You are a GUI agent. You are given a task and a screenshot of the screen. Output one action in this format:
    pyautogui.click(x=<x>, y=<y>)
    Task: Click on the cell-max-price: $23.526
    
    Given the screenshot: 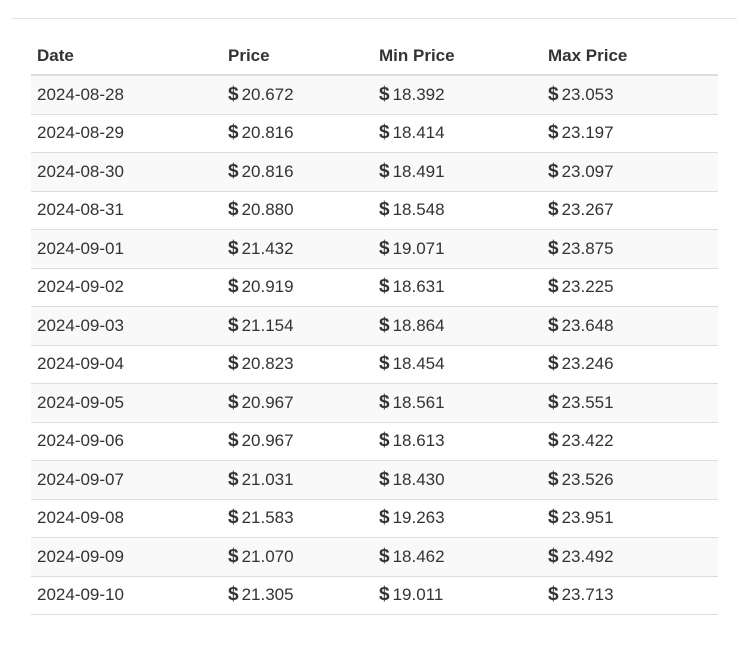 What is the action you would take?
    pyautogui.click(x=630, y=480)
    